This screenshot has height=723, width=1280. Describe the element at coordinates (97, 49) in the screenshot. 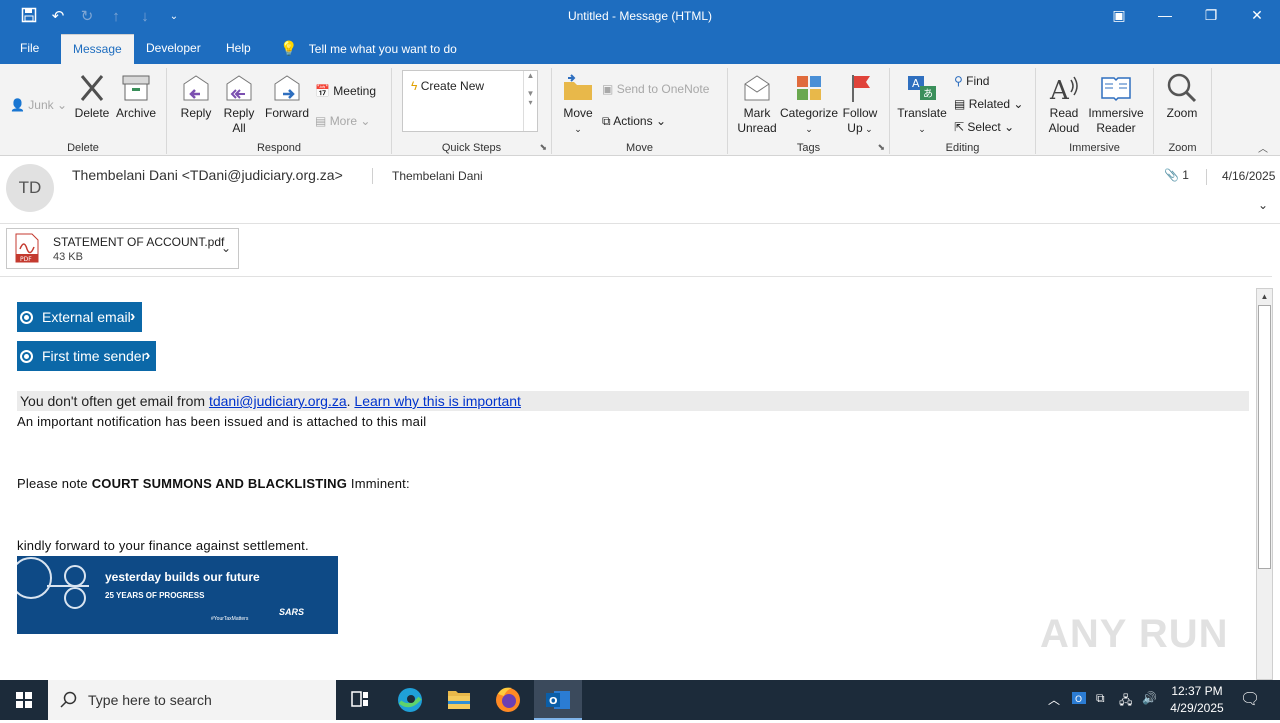

I see `tab-message: Message` at that location.